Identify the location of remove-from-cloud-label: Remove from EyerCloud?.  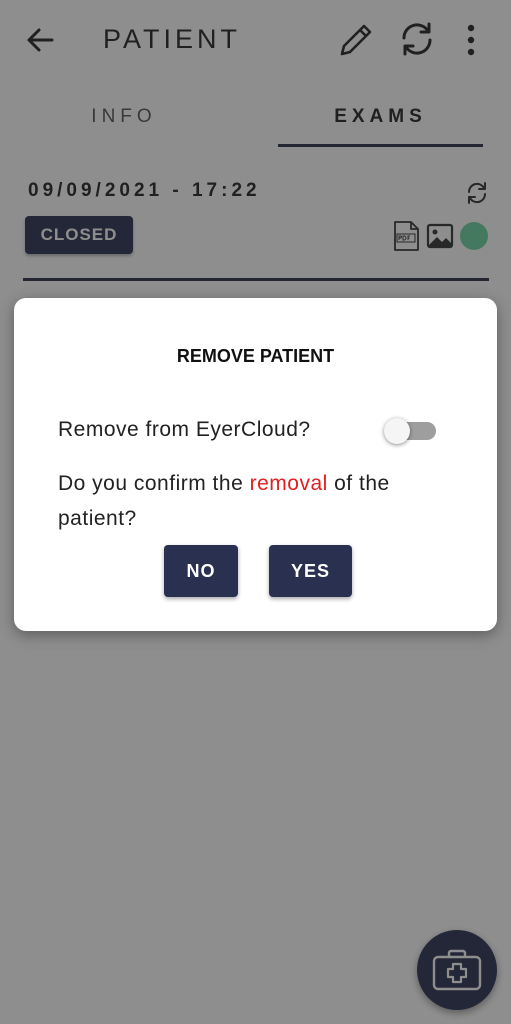
(184, 429).